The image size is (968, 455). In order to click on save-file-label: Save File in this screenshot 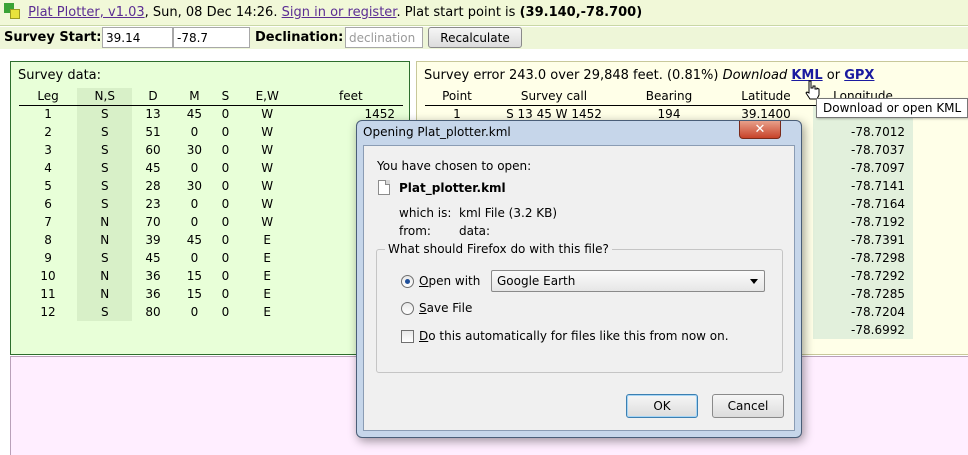, I will do `click(445, 308)`.